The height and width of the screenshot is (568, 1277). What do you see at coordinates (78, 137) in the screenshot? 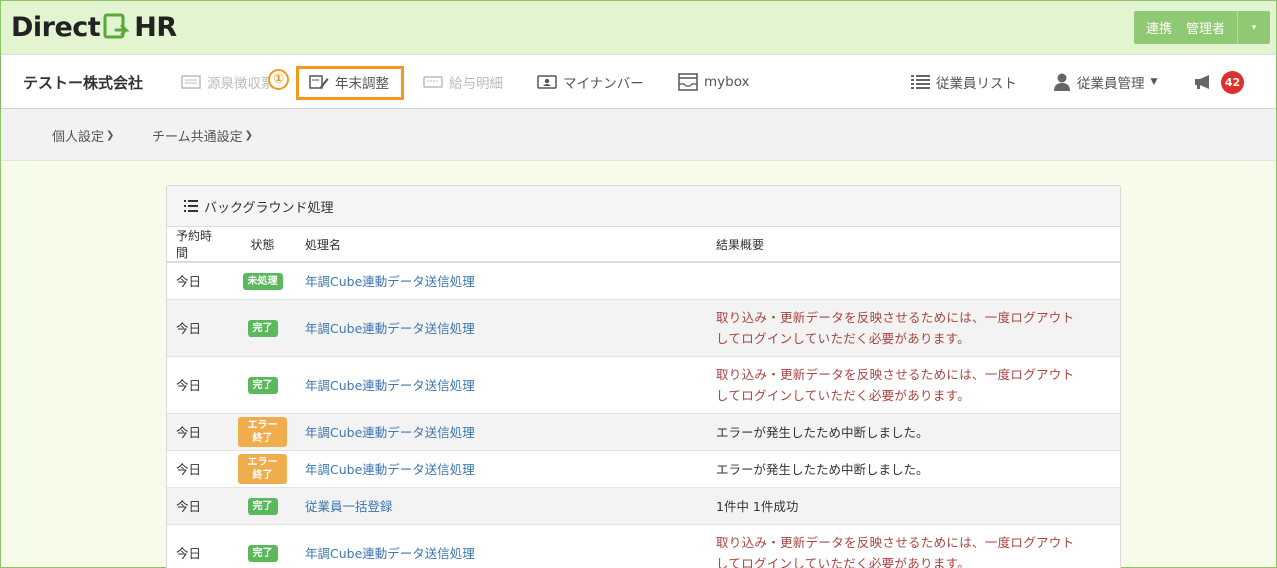
I see `subnav-label: 個人設定` at bounding box center [78, 137].